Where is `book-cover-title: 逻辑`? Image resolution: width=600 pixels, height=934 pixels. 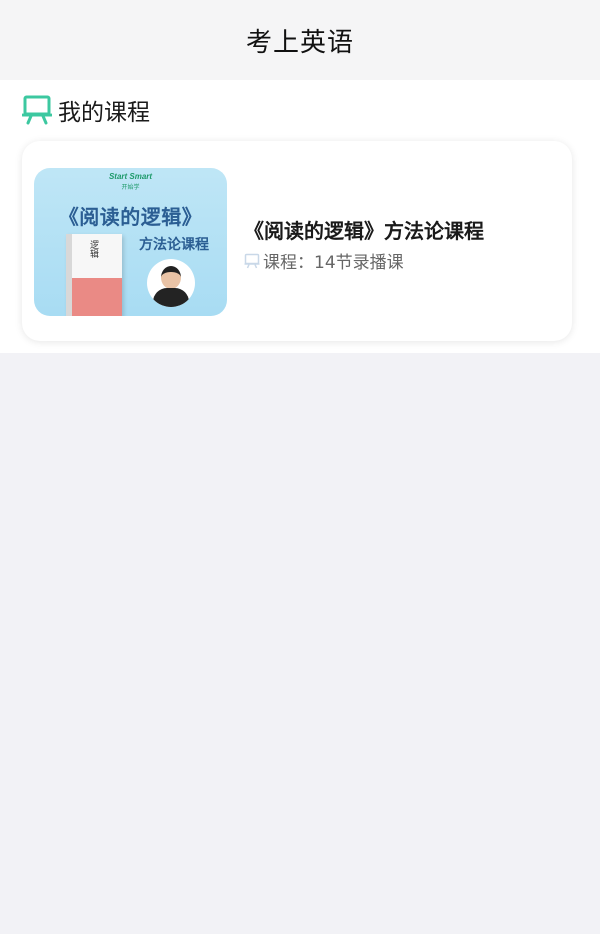
book-cover-title: 逻辑 is located at coordinates (93, 249).